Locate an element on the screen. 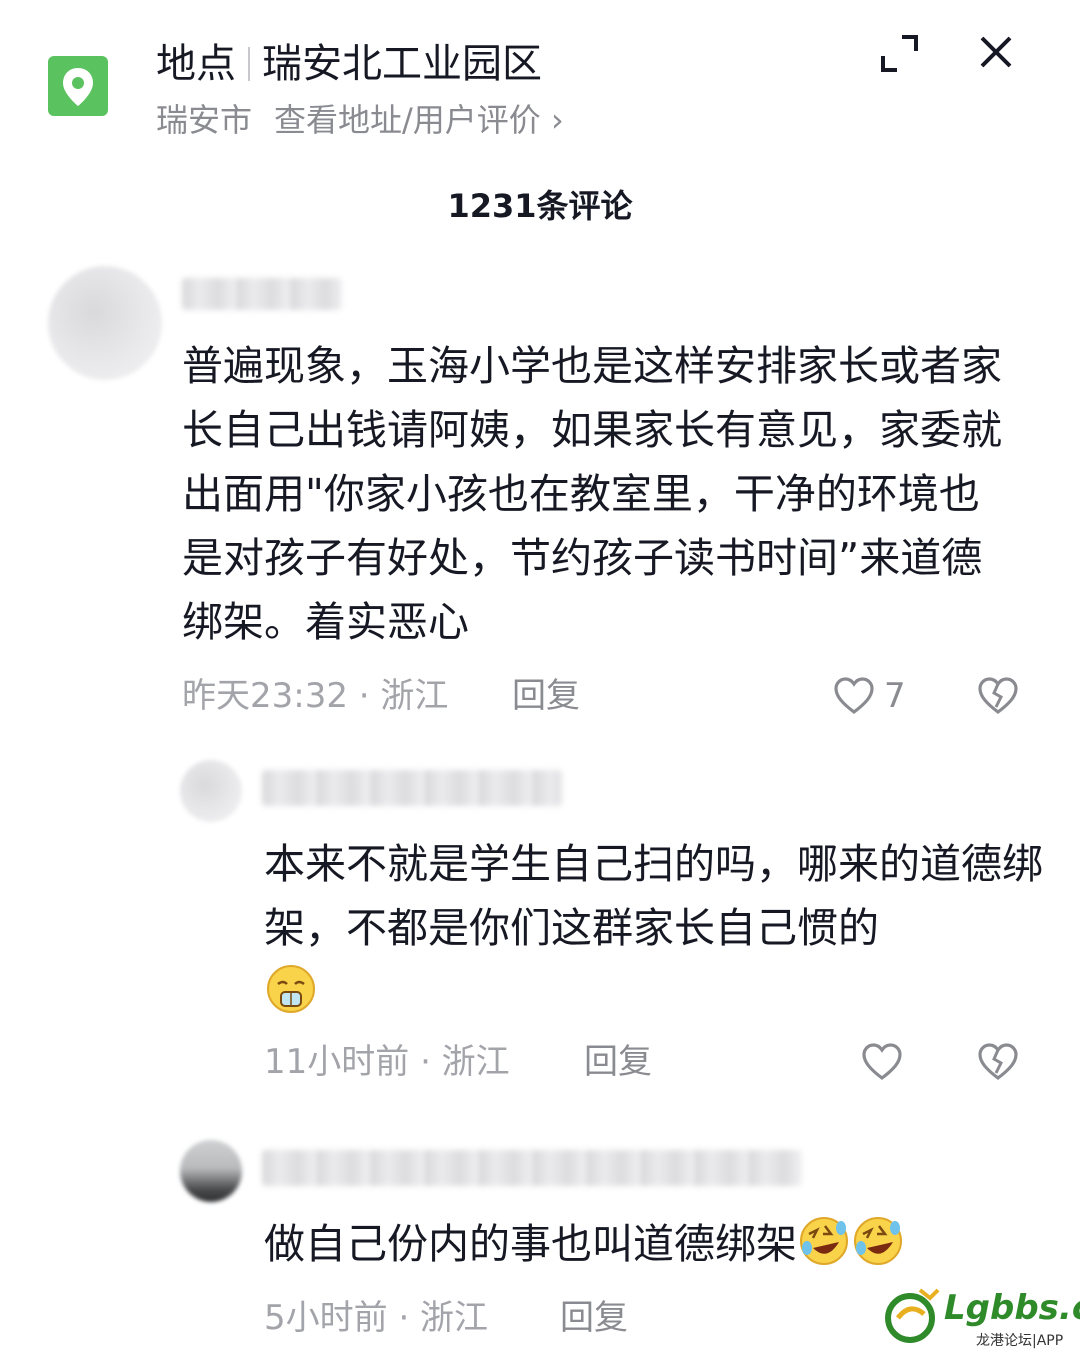 Image resolution: width=1080 pixels, height=1353 pixels. view-address-link: 查看地址/用户评价 › is located at coordinates (419, 120).